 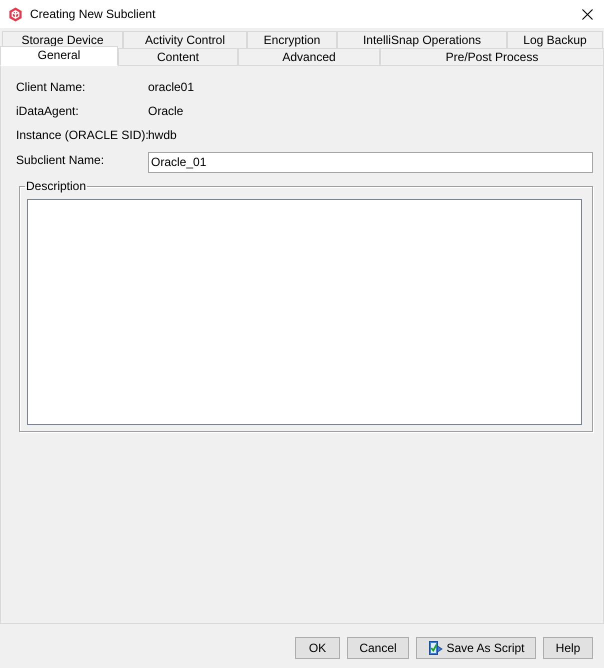 I want to click on field-value: hwdb, so click(x=162, y=135).